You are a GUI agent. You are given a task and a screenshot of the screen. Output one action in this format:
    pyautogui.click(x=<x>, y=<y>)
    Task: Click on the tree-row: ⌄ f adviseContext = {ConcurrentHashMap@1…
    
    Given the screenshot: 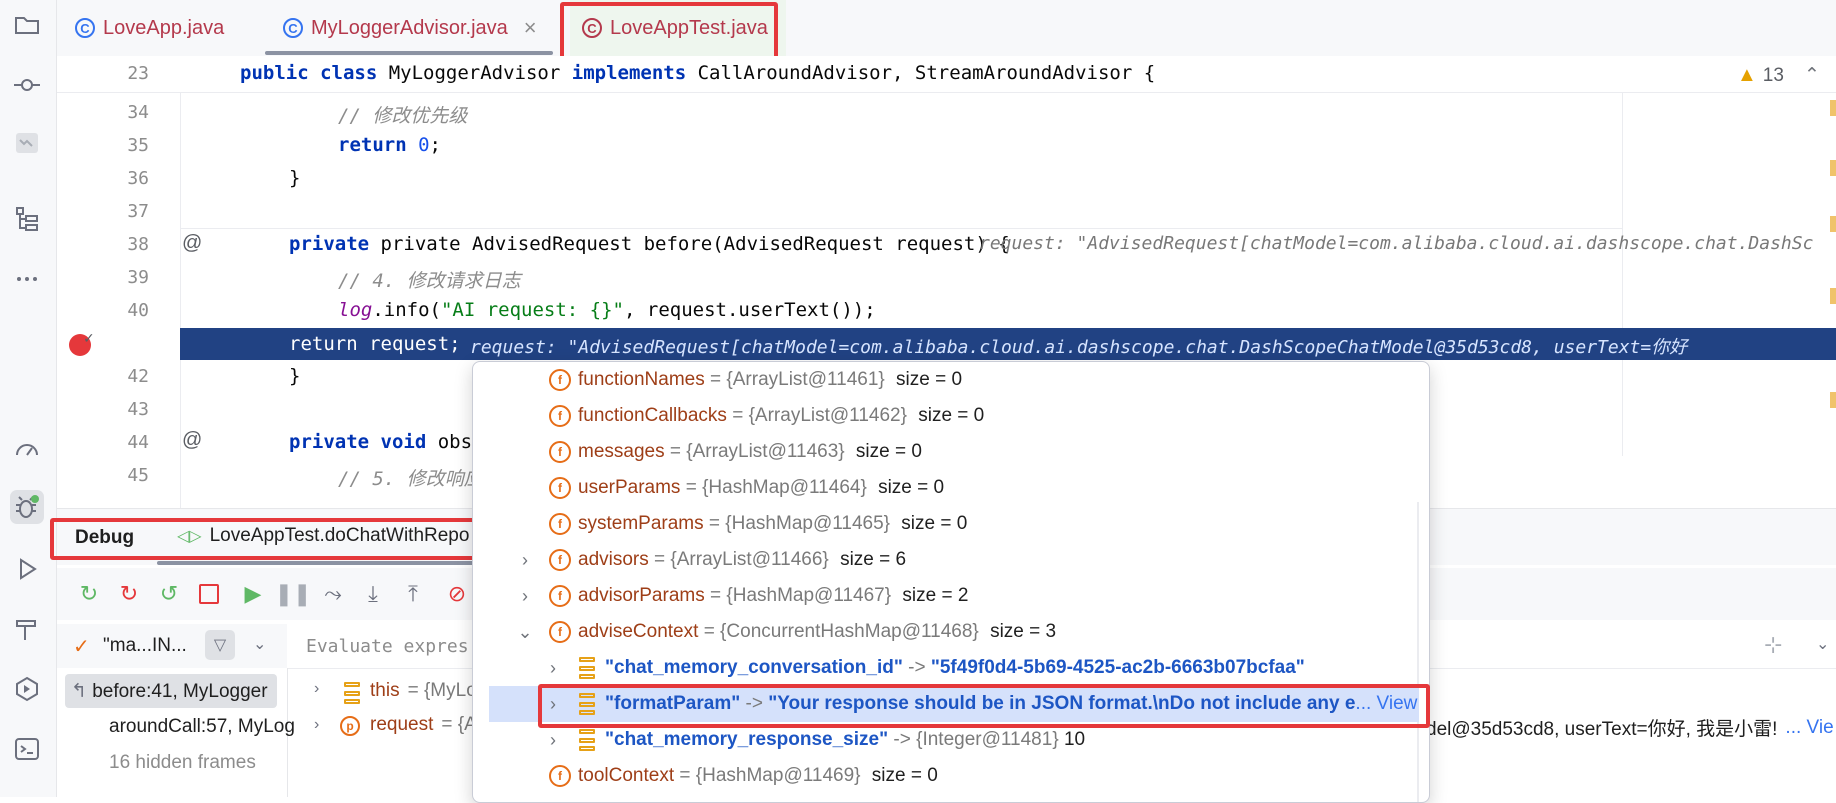 What is the action you would take?
    pyautogui.click(x=948, y=632)
    